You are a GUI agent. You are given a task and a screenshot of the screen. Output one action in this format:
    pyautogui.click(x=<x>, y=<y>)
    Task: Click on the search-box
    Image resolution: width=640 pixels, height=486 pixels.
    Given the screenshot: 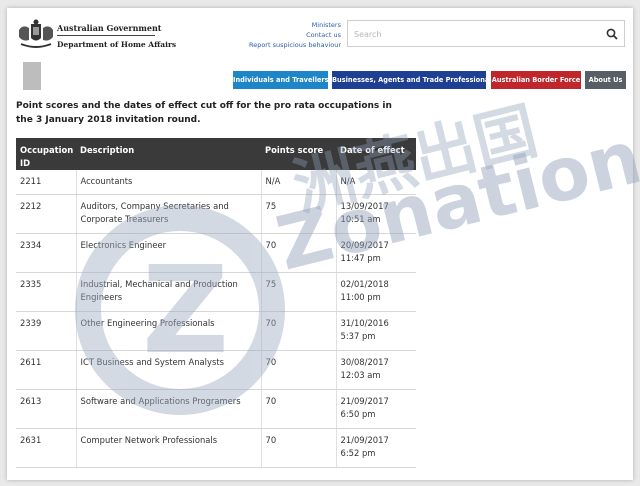 What is the action you would take?
    pyautogui.click(x=486, y=33)
    